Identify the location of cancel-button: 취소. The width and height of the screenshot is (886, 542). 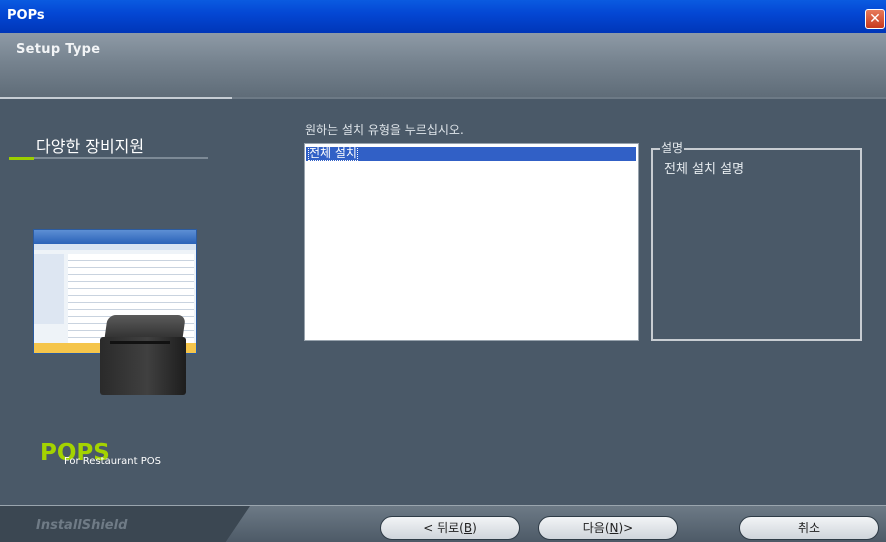
(809, 528).